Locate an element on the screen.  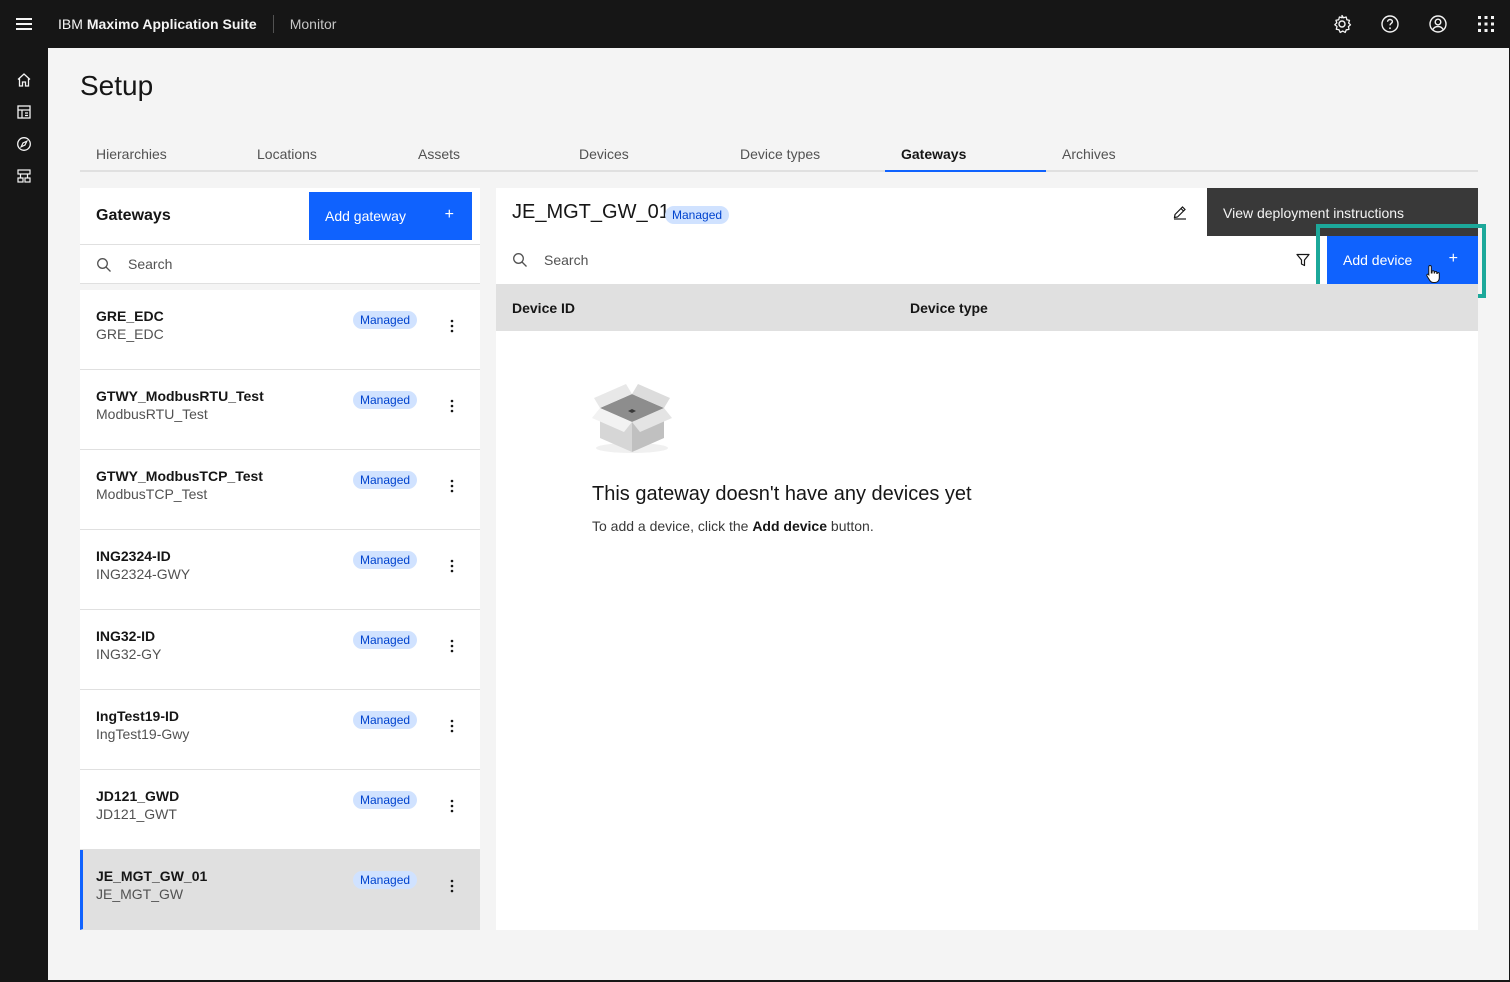
add-gateway-label: Add gateway is located at coordinates (365, 216).